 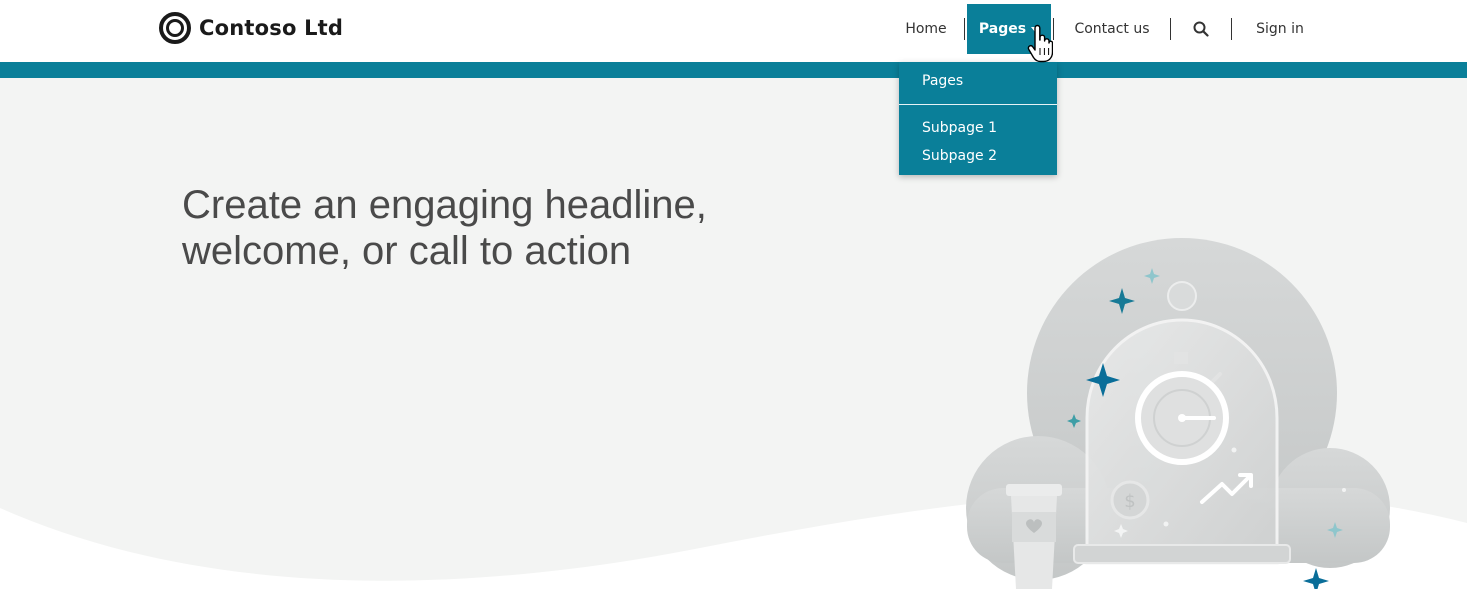 I want to click on nav-sign-in: Sign in, so click(x=1280, y=29).